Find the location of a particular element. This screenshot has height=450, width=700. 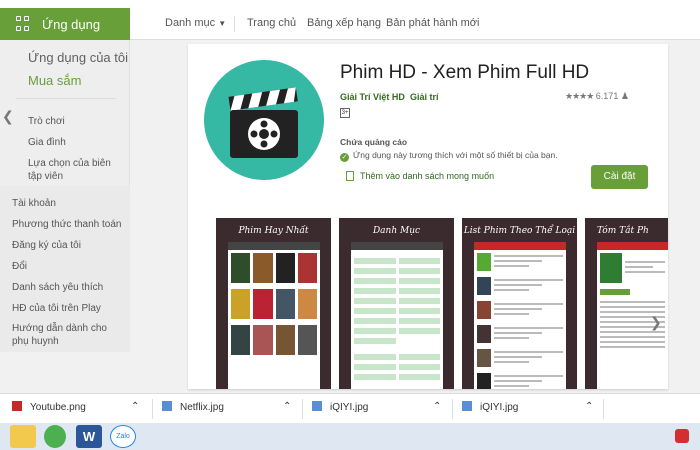

screenshot-caption: Danh Mục is located at coordinates (396, 231).